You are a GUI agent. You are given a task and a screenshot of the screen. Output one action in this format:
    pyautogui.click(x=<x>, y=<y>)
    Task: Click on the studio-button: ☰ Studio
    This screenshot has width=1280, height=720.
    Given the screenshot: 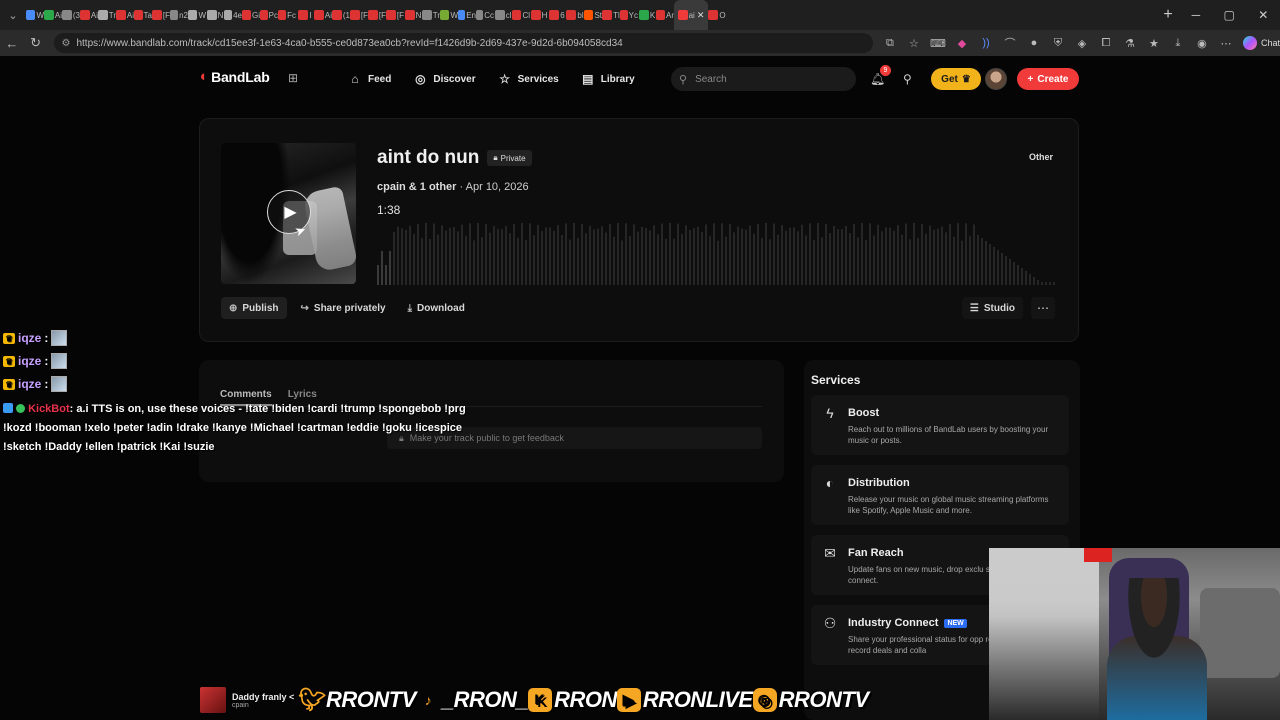 What is the action you would take?
    pyautogui.click(x=992, y=308)
    